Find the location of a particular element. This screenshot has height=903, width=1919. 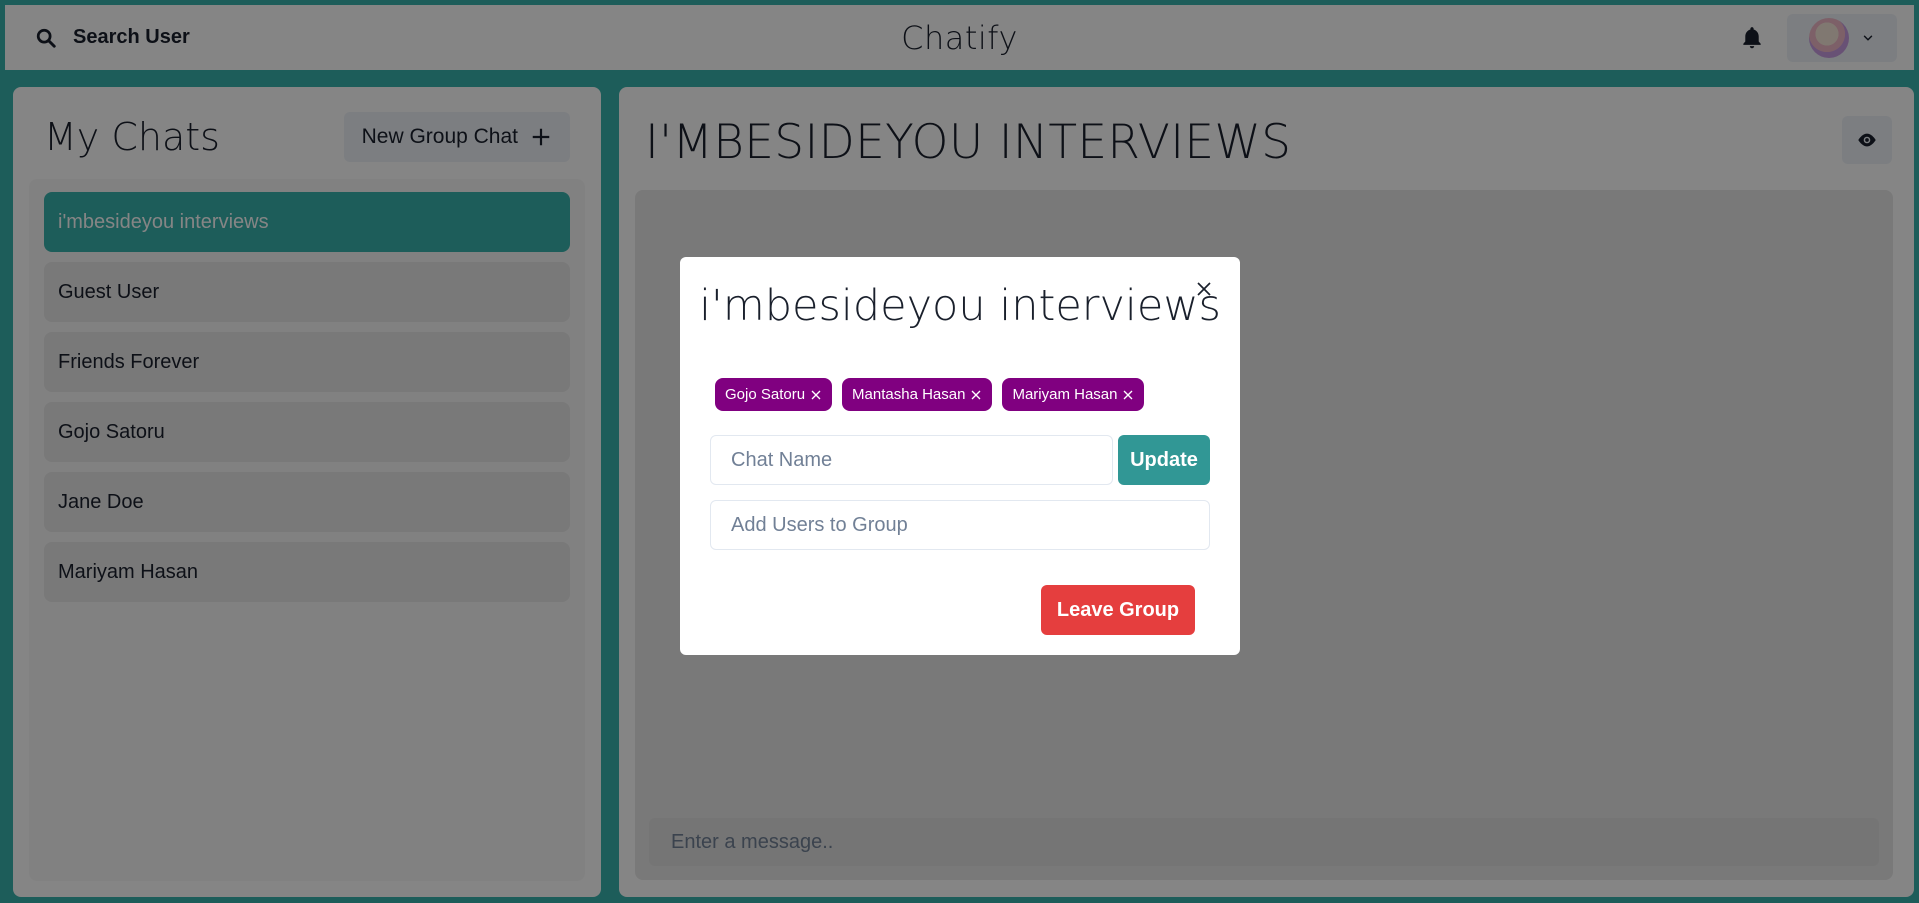

member-badges: Gojo Satoru Mantasha Hasan Mariyam Hasan is located at coordinates (930, 394).